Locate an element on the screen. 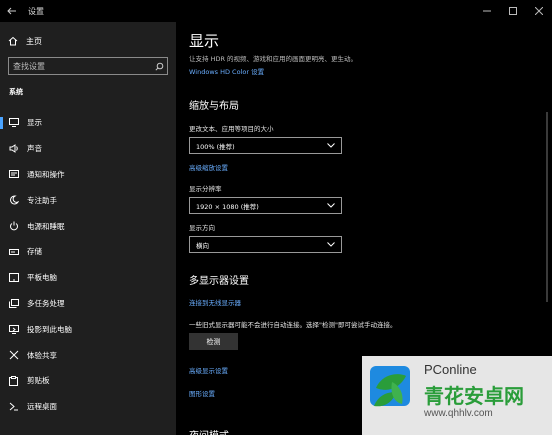 The image size is (552, 435). remote-desktop-icon is located at coordinates (13, 406).